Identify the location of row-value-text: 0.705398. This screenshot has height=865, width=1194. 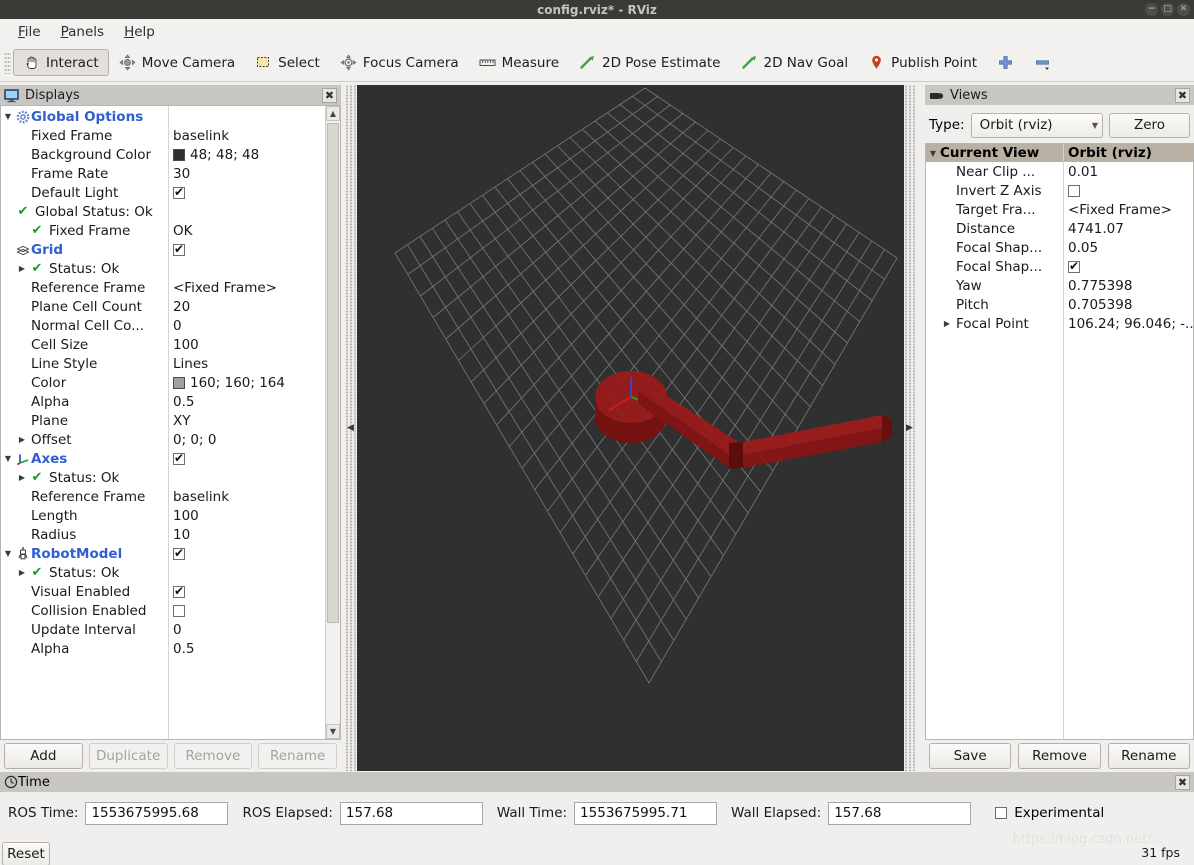
(1128, 305).